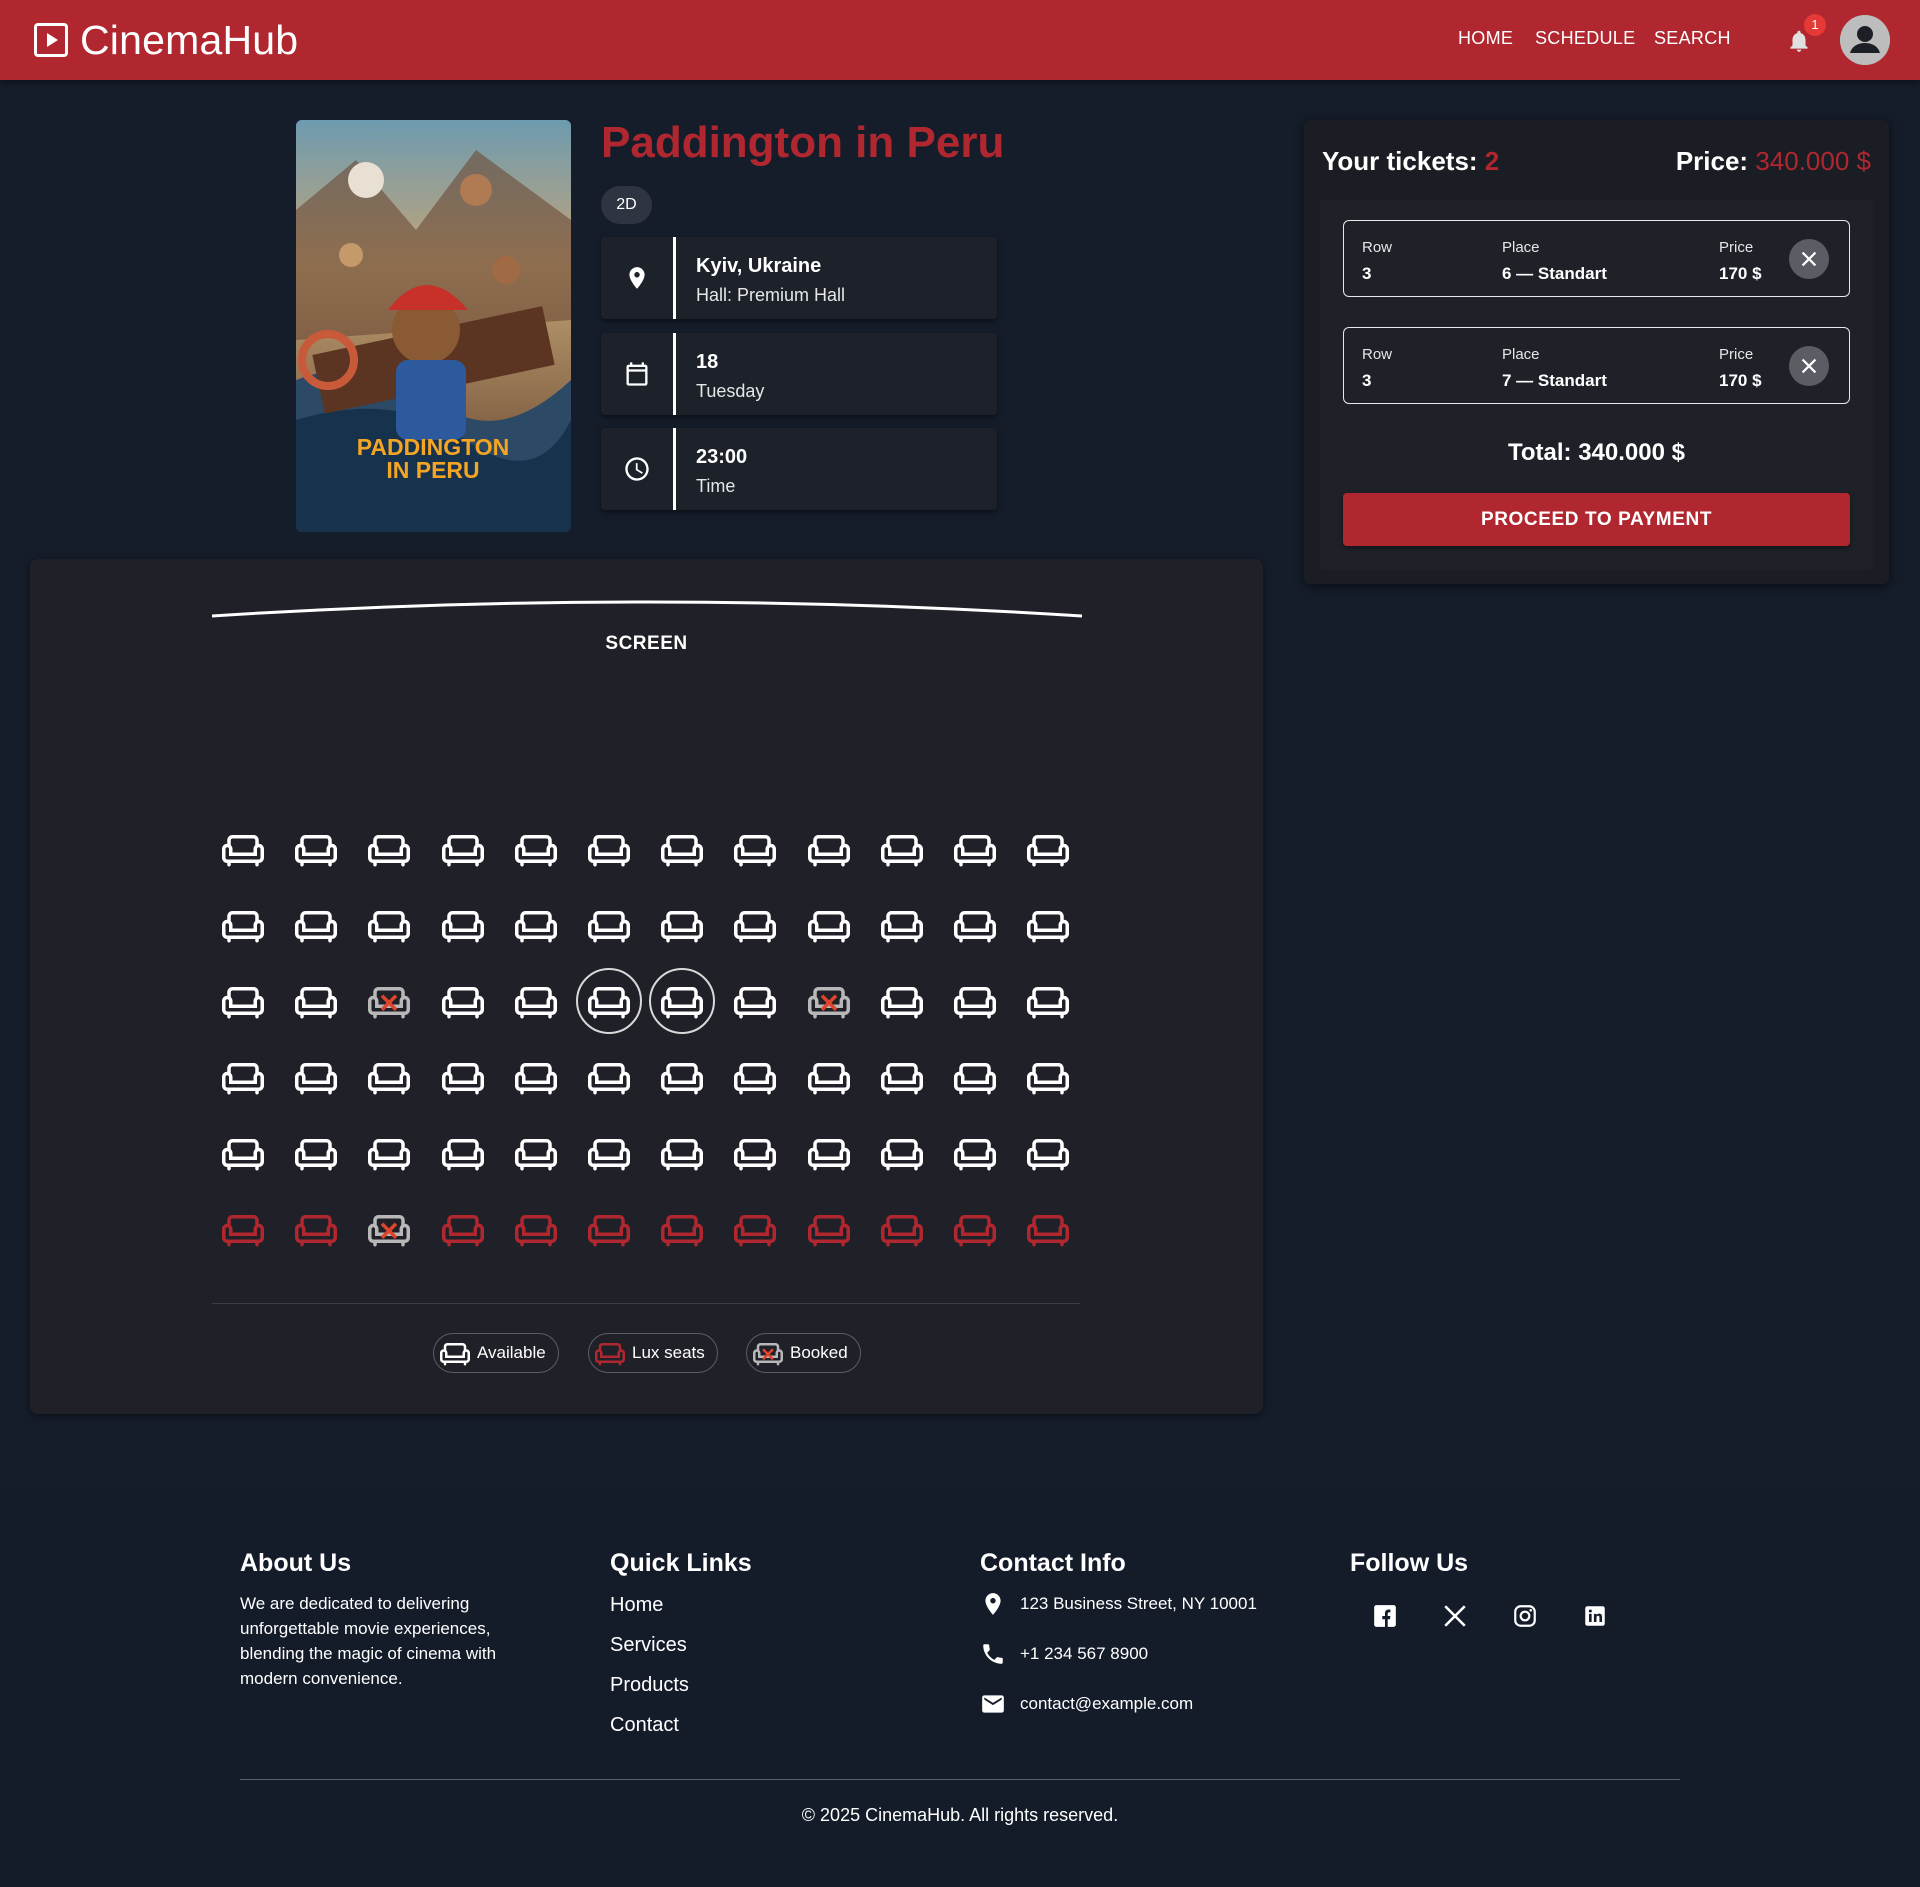 Image resolution: width=1920 pixels, height=1887 pixels. I want to click on nav-home-link: HOME, so click(1485, 38).